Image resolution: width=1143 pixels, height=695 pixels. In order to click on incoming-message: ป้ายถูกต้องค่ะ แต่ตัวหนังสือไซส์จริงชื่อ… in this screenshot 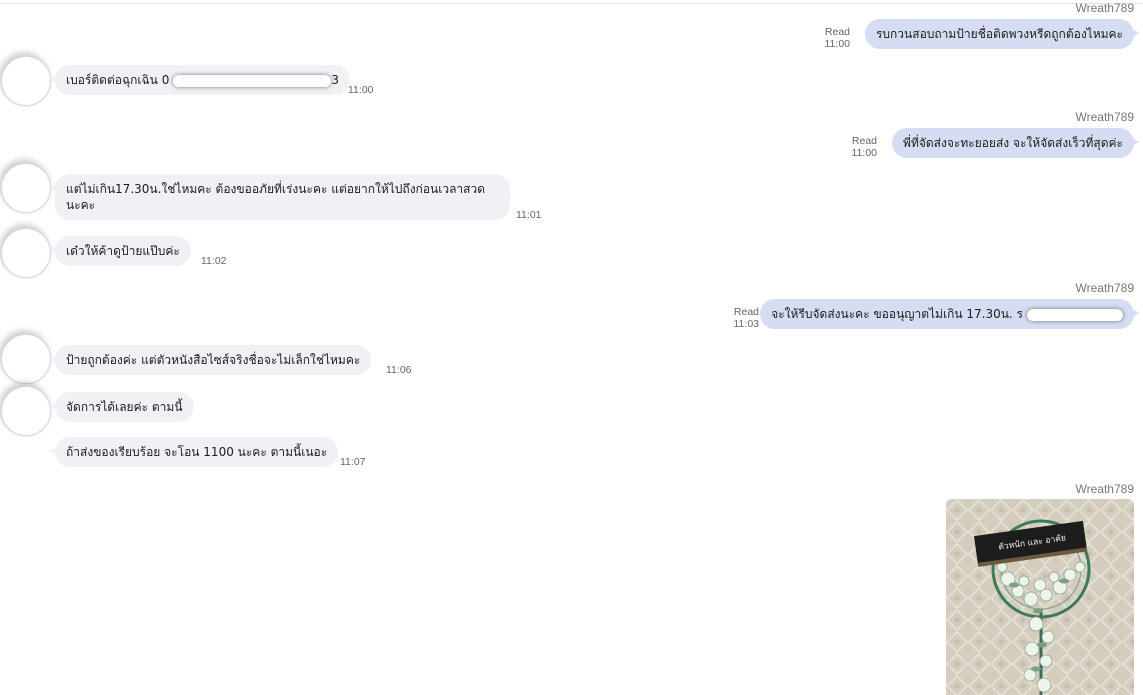, I will do `click(210, 360)`.